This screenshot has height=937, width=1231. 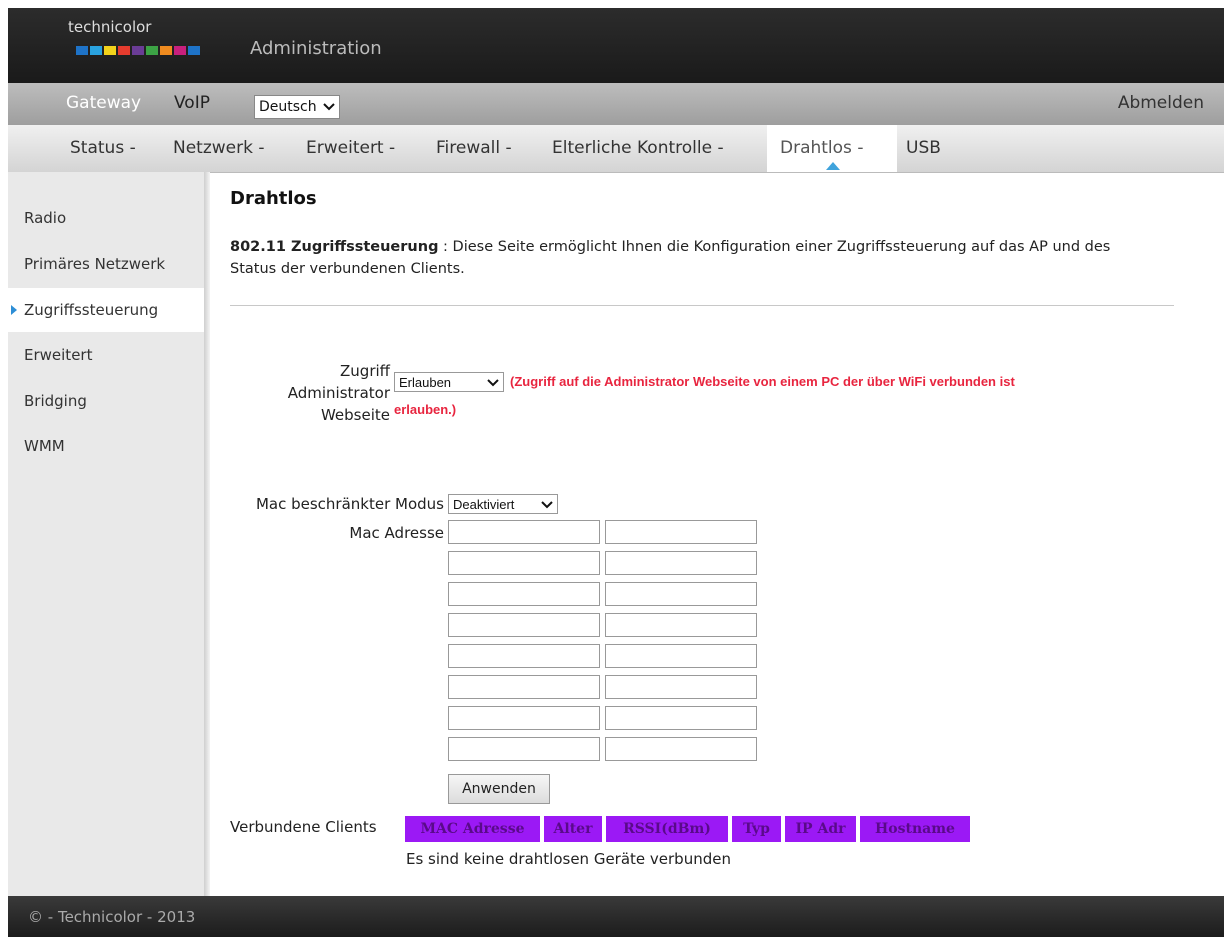 What do you see at coordinates (472, 829) in the screenshot?
I see `col-mac-adresse: MAC Adresse` at bounding box center [472, 829].